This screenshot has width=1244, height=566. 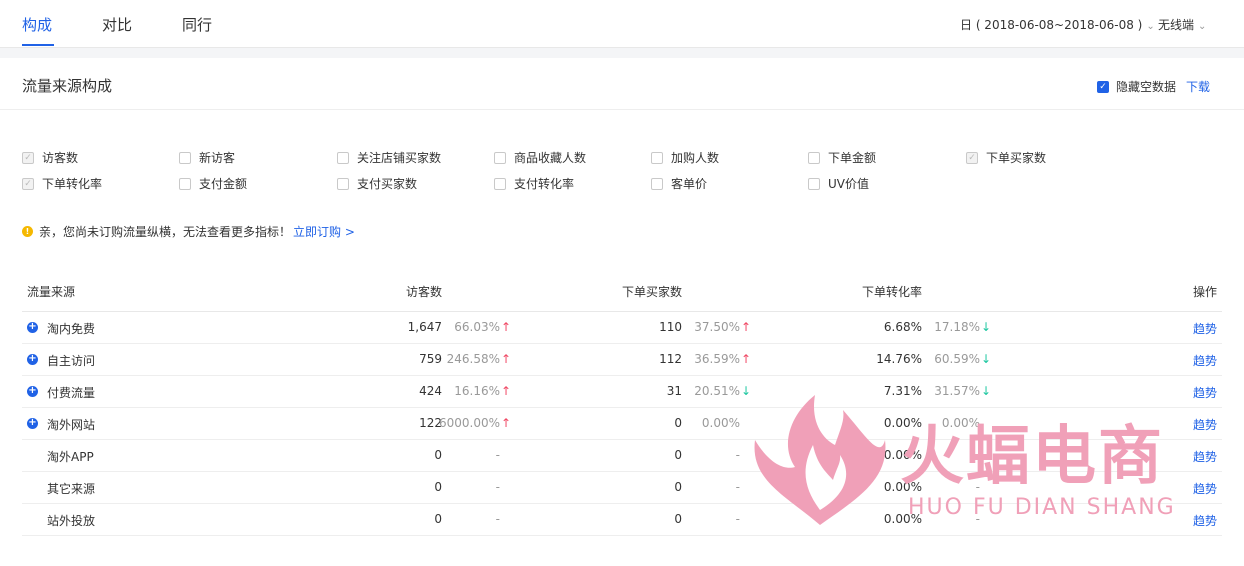 What do you see at coordinates (685, 157) in the screenshot?
I see `metric-option: 加购人数` at bounding box center [685, 157].